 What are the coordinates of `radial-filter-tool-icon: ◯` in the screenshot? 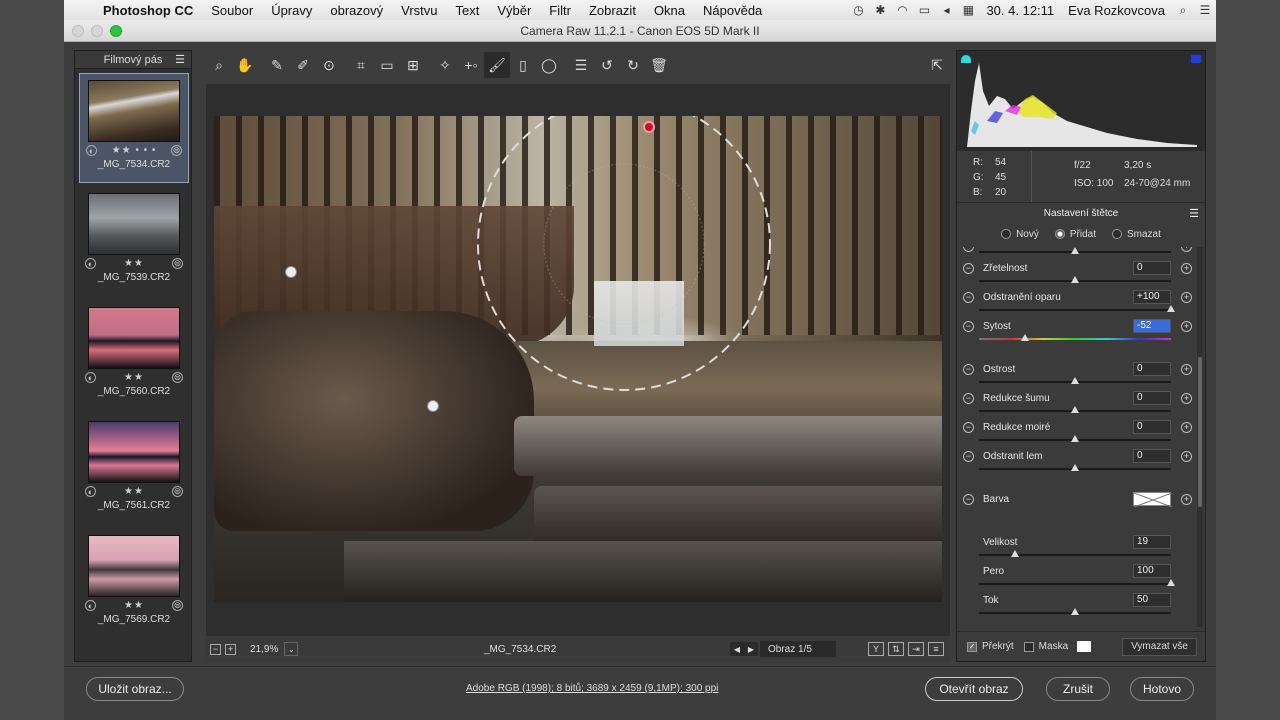 It's located at (549, 65).